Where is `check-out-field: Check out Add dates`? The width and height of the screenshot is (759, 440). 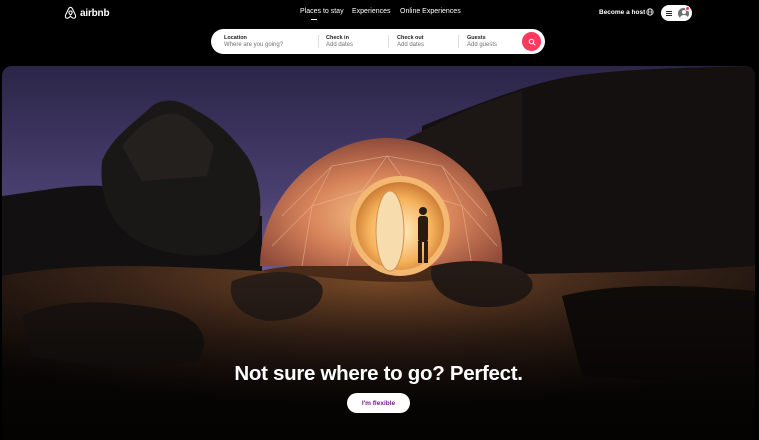
check-out-field: Check out Add dates is located at coordinates (410, 42).